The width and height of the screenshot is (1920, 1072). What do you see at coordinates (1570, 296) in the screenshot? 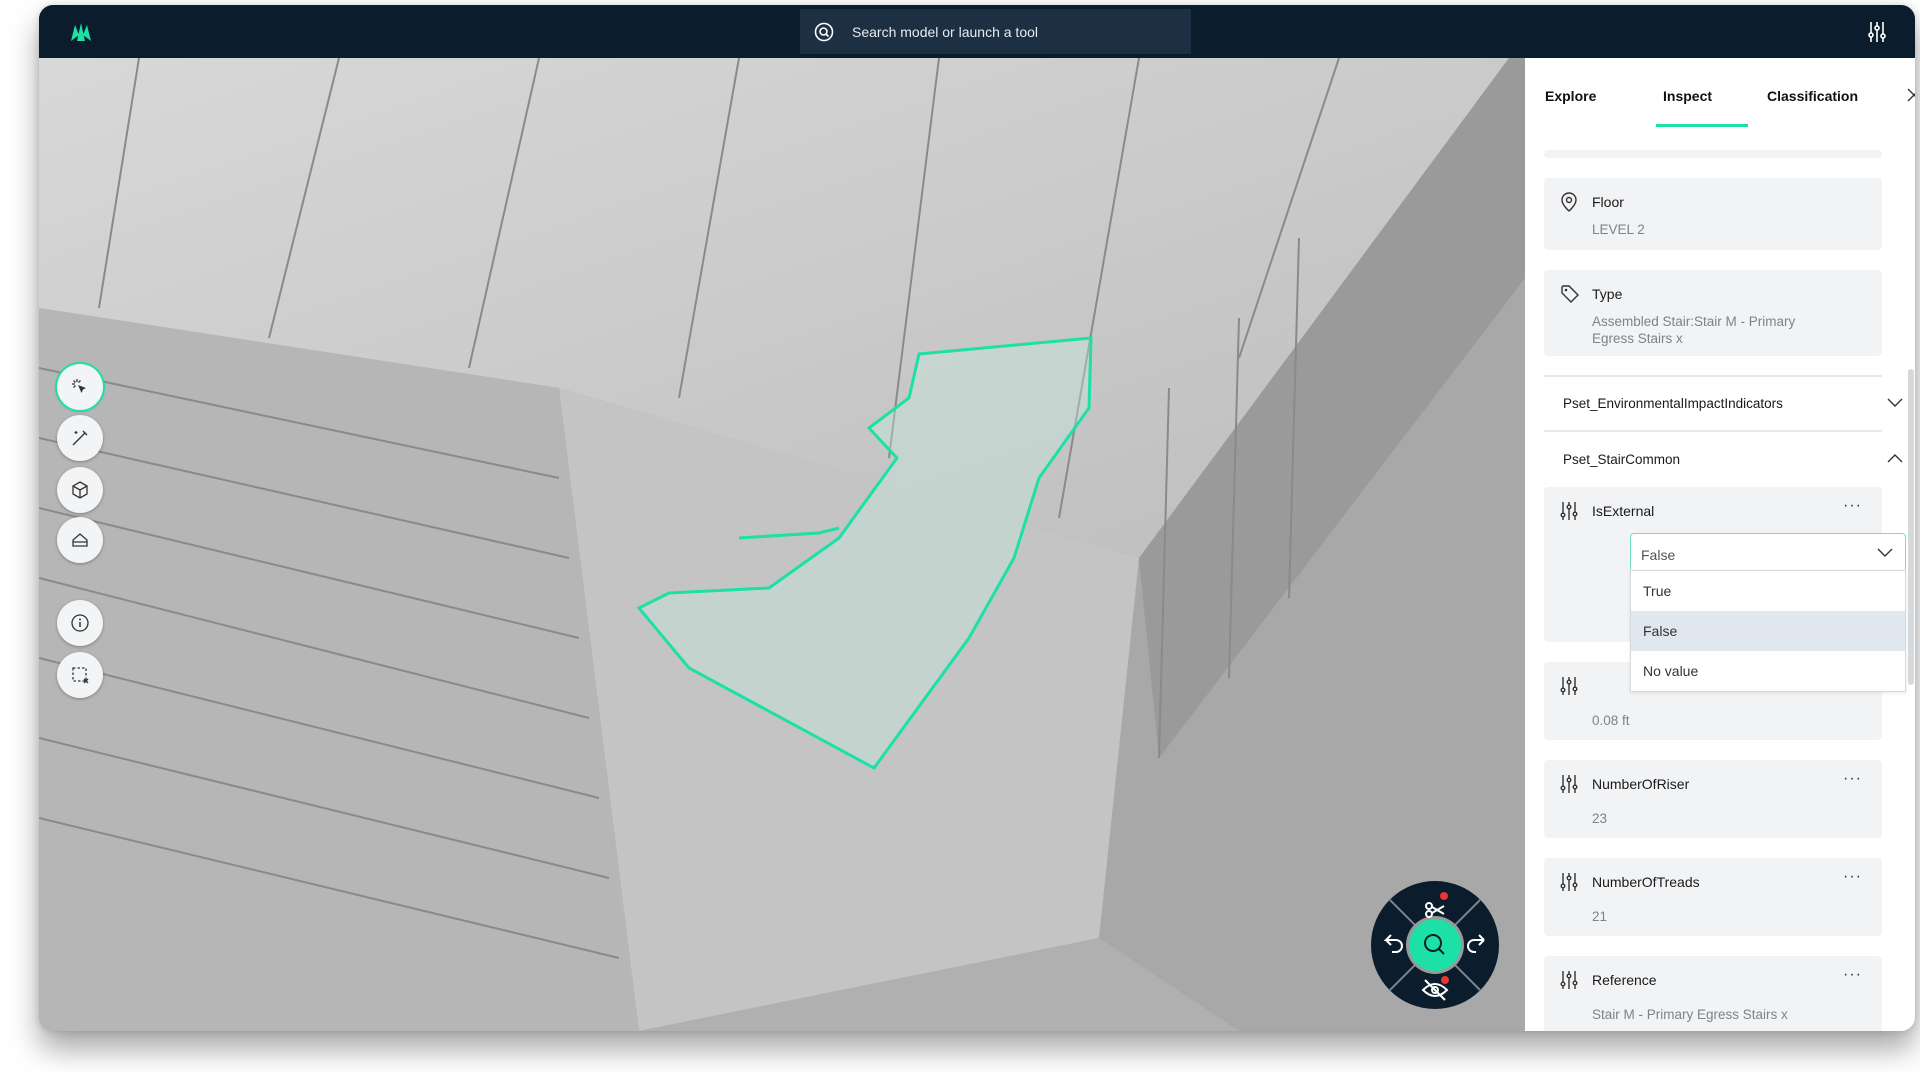
I see `tag-icon` at bounding box center [1570, 296].